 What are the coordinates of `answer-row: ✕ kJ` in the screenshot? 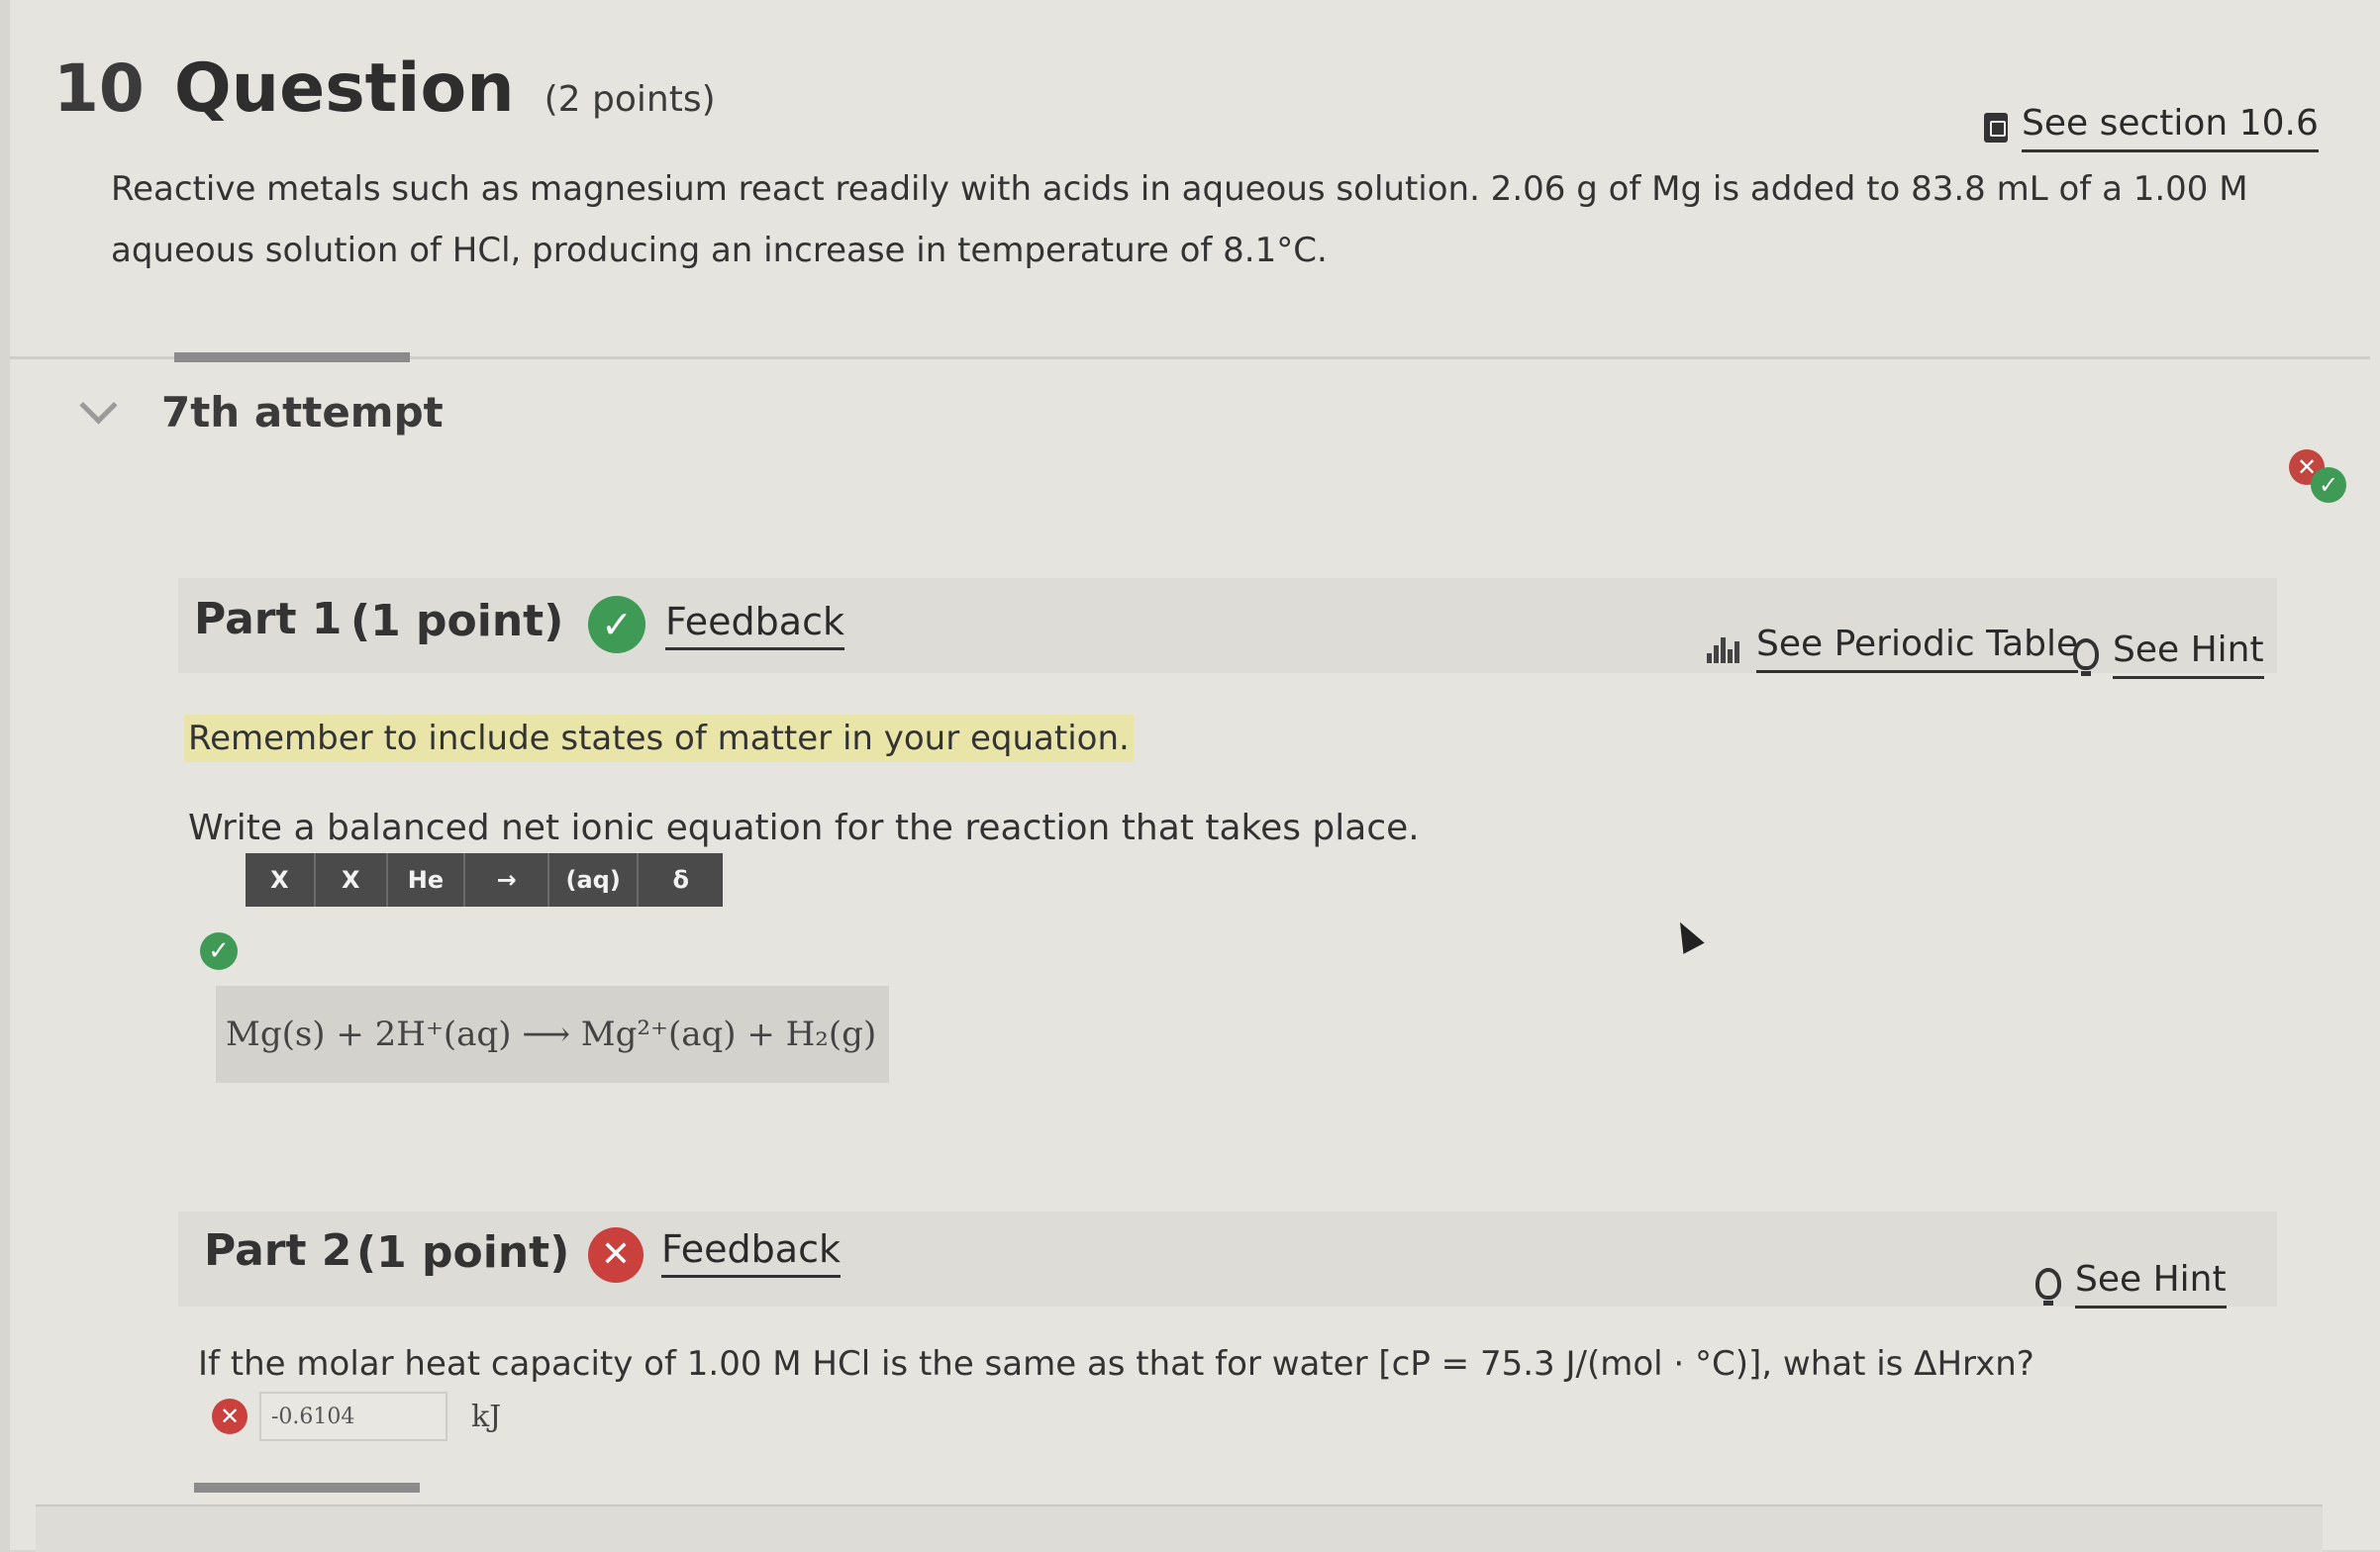 It's located at (356, 1416).